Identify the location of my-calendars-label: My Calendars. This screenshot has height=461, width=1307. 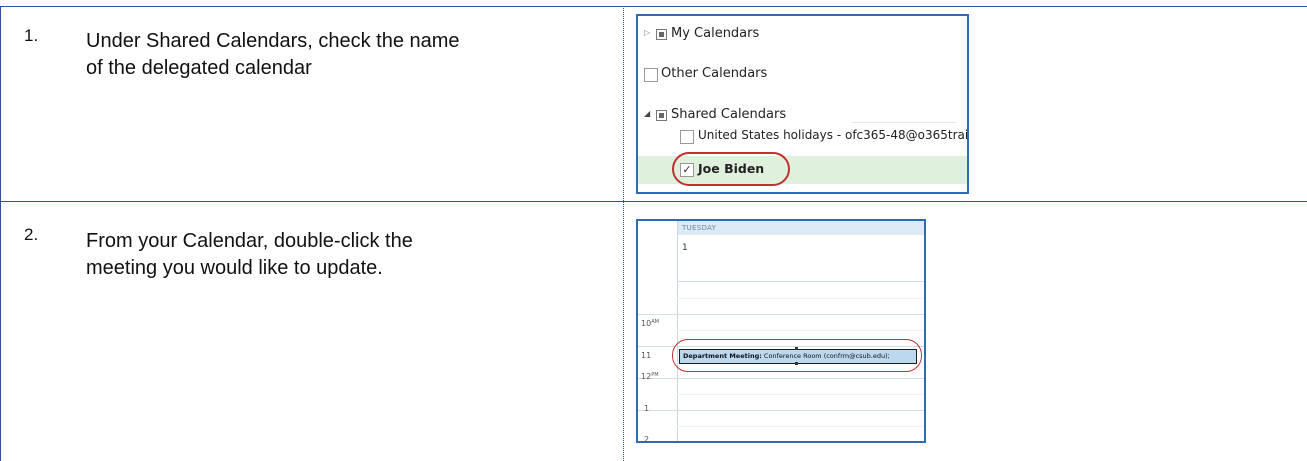
(715, 33).